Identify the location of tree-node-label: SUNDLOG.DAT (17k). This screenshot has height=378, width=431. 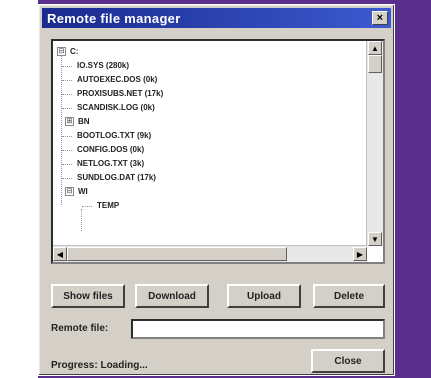
(116, 177).